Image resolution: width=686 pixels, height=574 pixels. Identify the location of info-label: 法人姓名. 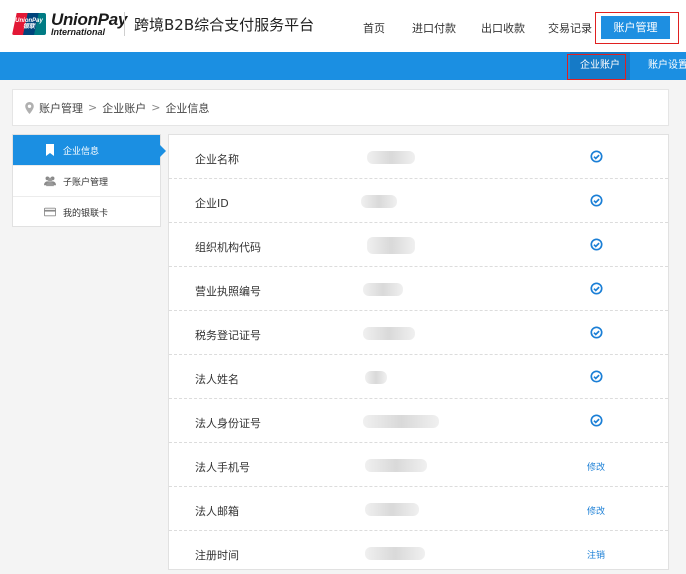
(217, 379).